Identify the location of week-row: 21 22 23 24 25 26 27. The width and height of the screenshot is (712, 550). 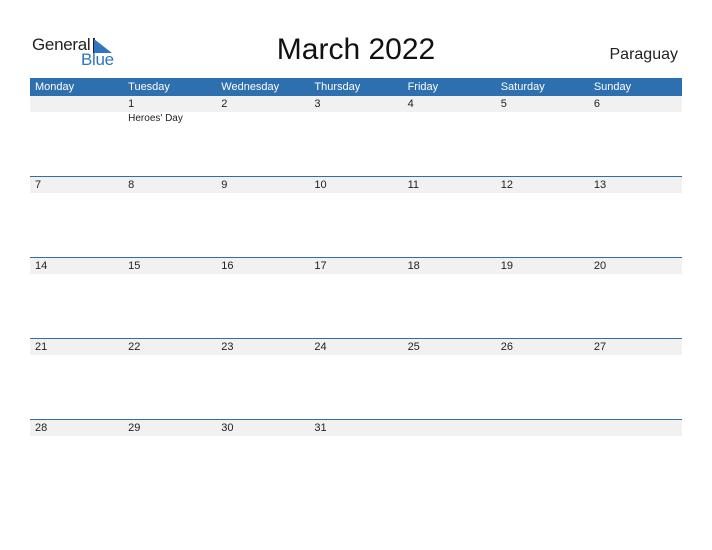
(356, 378).